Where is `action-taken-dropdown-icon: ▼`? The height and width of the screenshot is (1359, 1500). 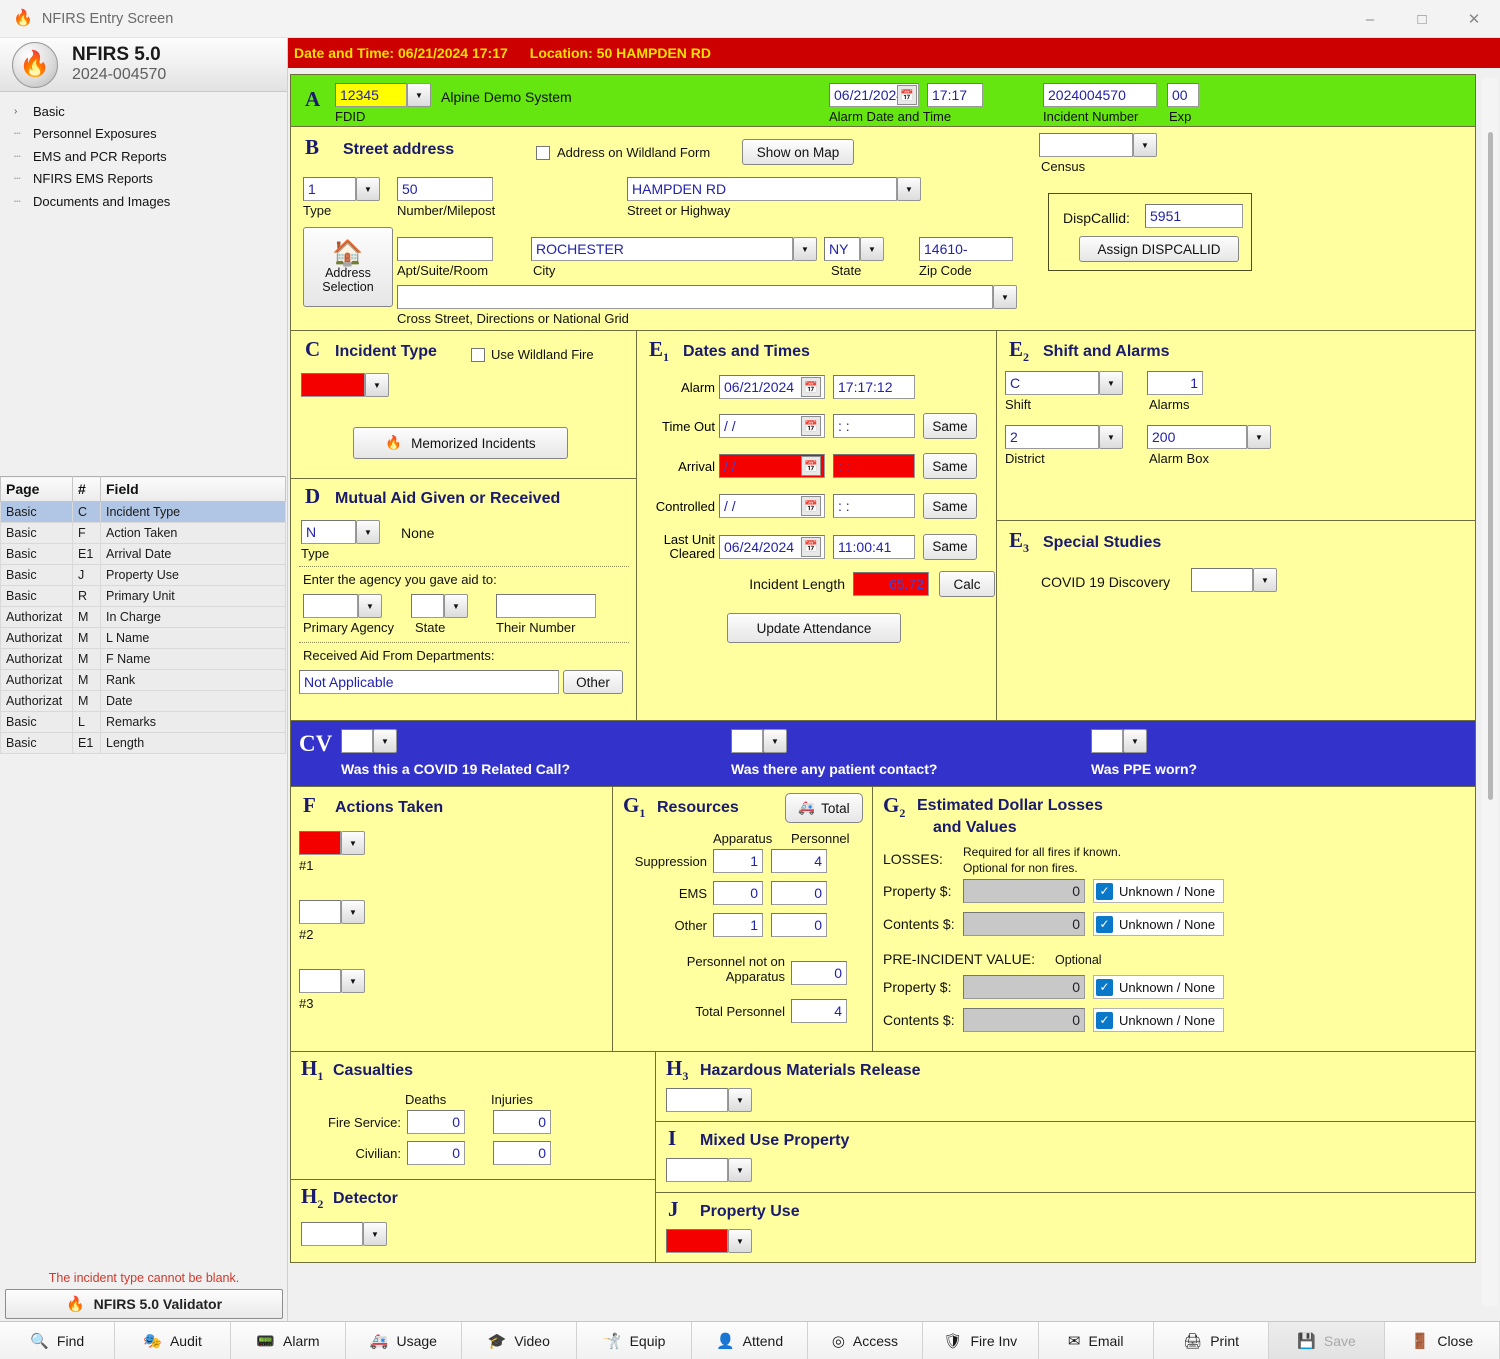
action-taken-dropdown-icon: ▼ is located at coordinates (353, 981).